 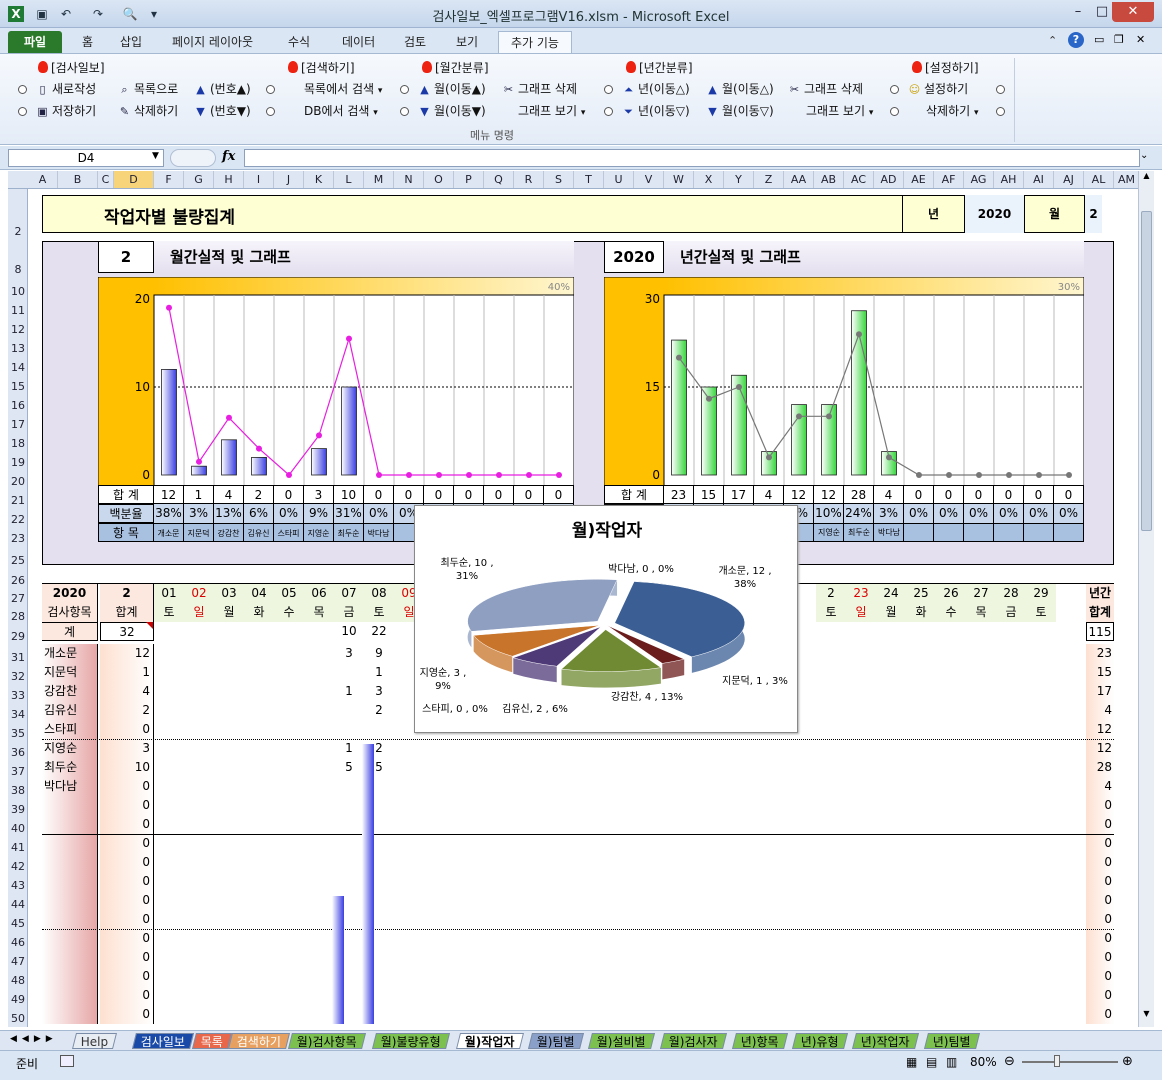 I want to click on column-header: Q, so click(x=499, y=179).